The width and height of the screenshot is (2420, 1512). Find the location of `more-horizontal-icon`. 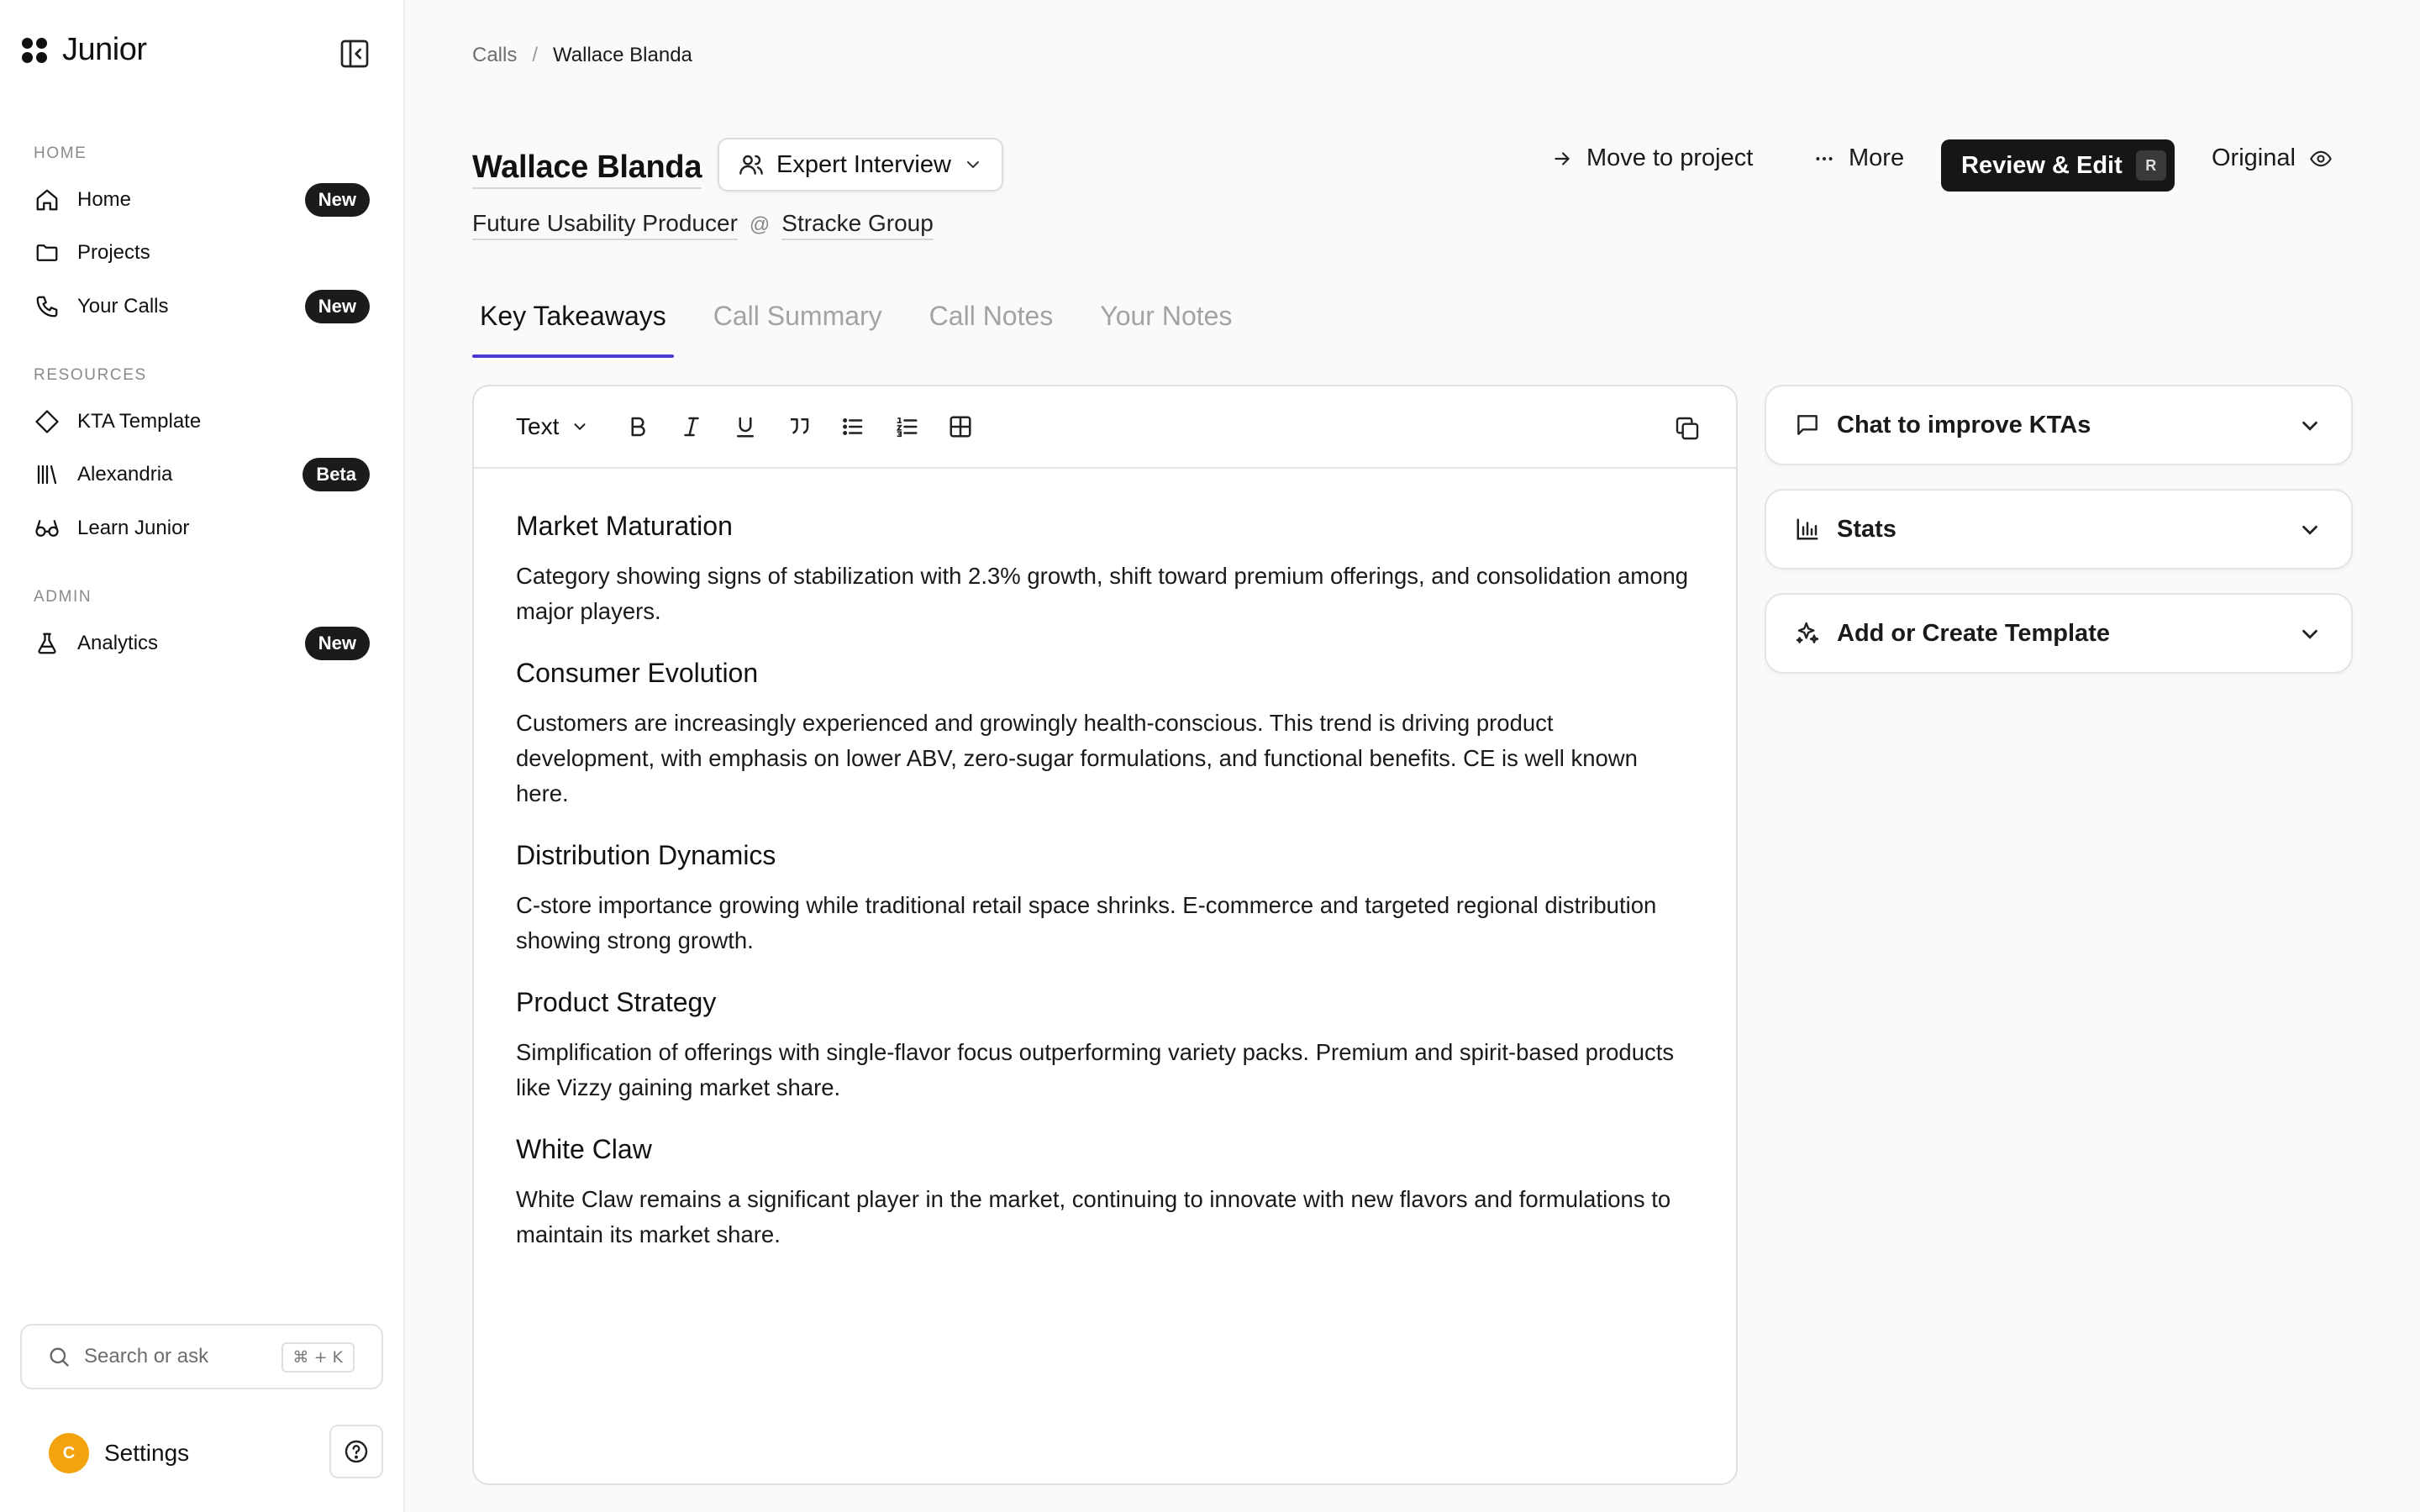

more-horizontal-icon is located at coordinates (1824, 159).